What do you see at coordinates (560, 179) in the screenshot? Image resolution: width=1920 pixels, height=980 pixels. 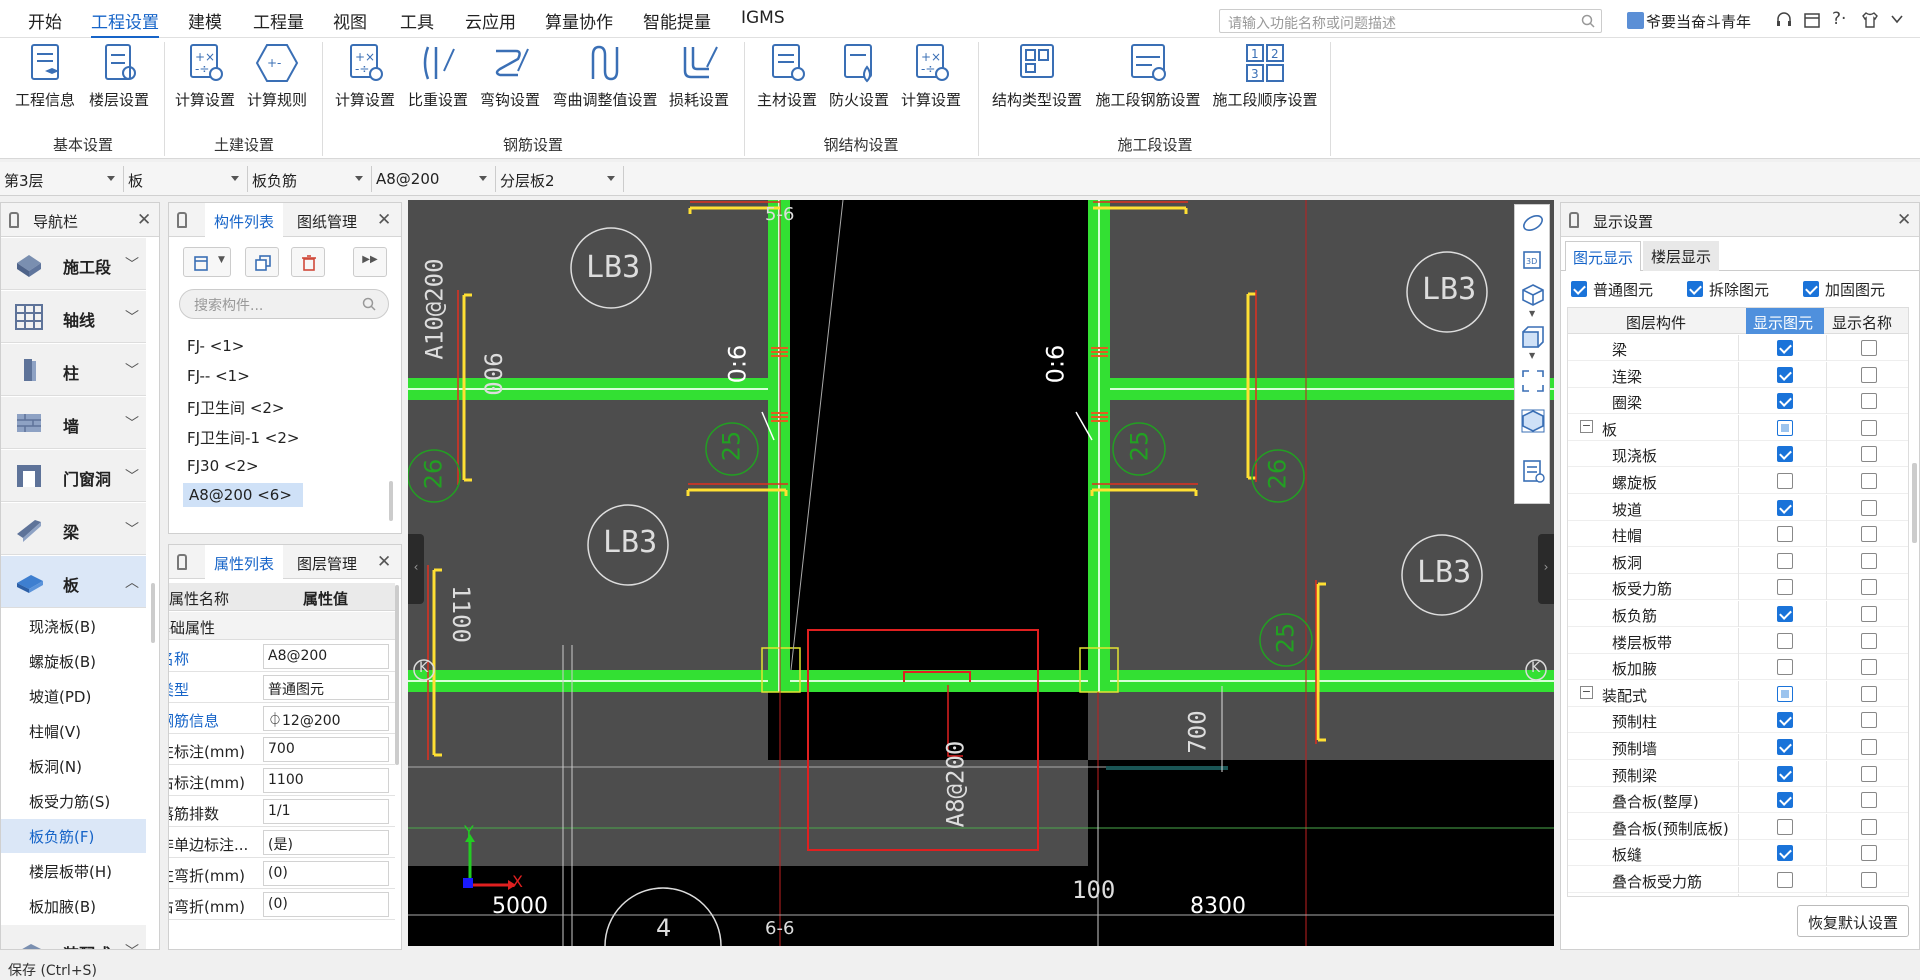 I see `layer-select: 分层板2` at bounding box center [560, 179].